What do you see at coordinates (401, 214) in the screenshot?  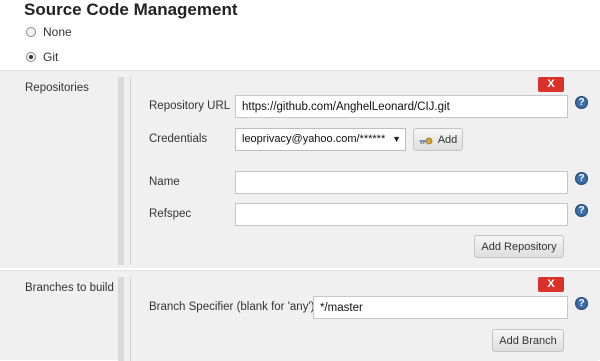 I see `refspec-input` at bounding box center [401, 214].